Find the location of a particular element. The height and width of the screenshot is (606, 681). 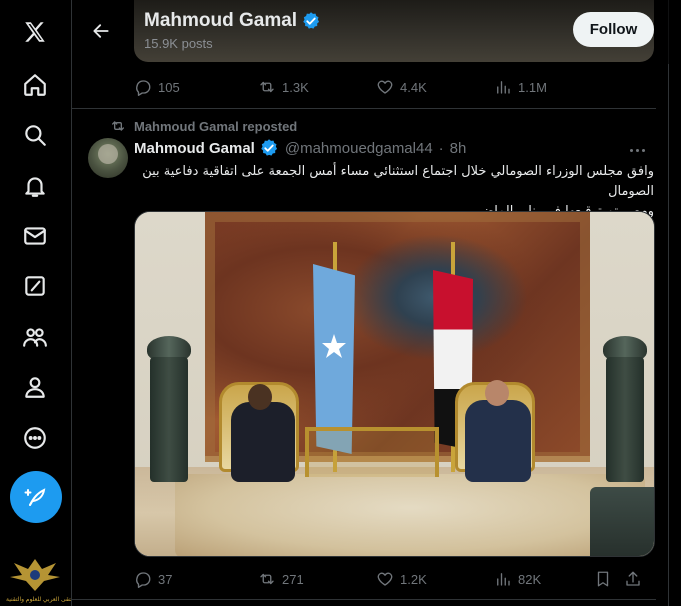

like-count: 4.4K is located at coordinates (413, 87).